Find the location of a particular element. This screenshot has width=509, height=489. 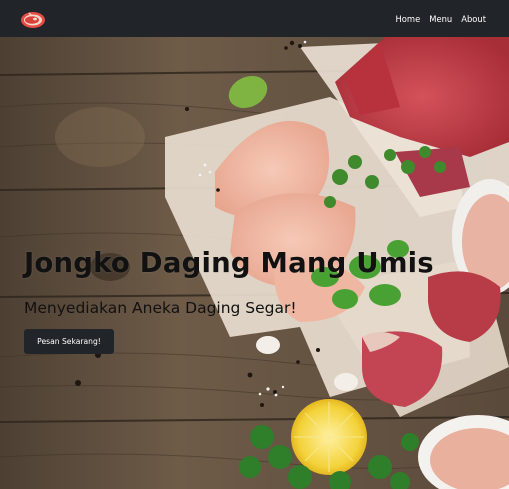

nav-link-home: Home is located at coordinates (408, 19).